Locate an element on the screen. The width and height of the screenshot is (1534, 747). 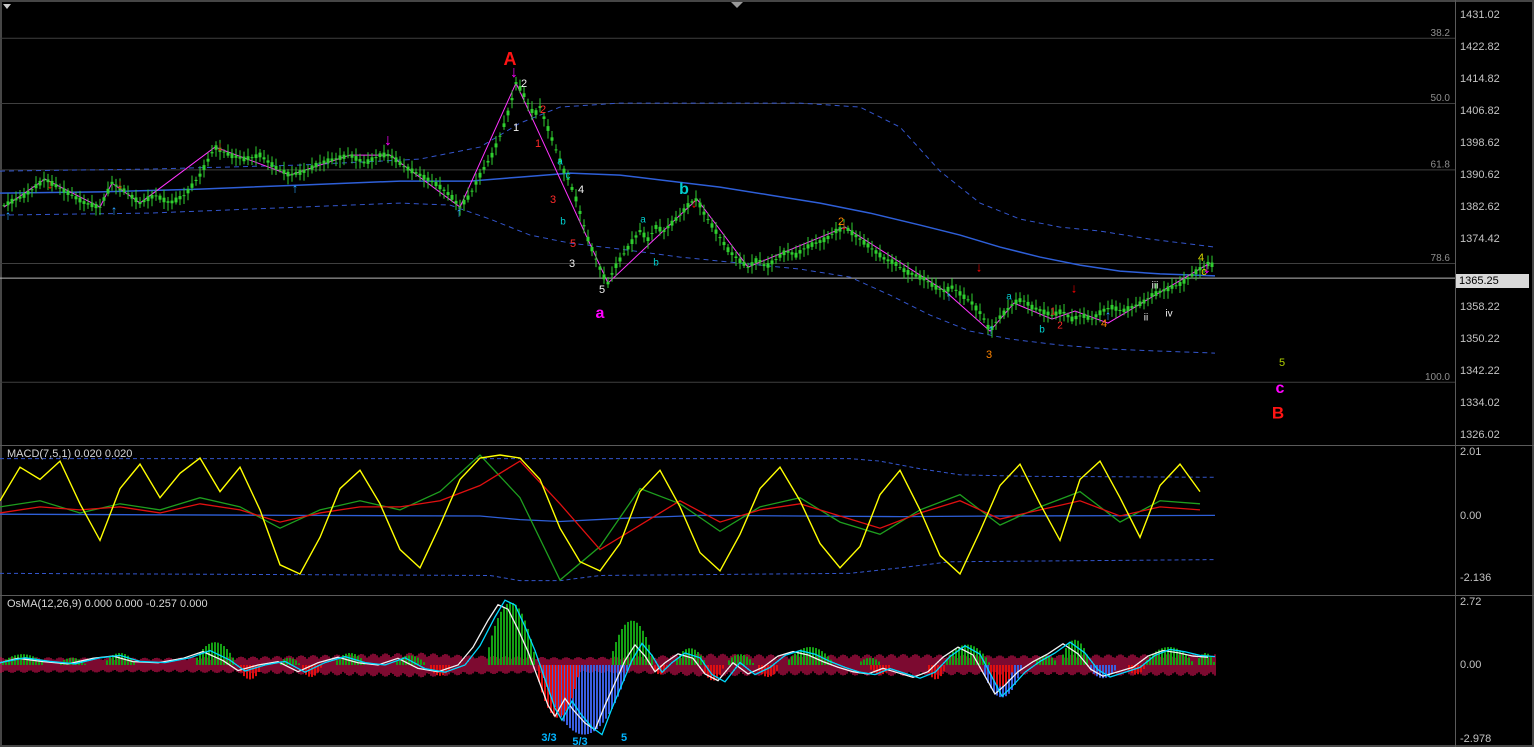
axis-tick: 0.00 is located at coordinates (1471, 665).